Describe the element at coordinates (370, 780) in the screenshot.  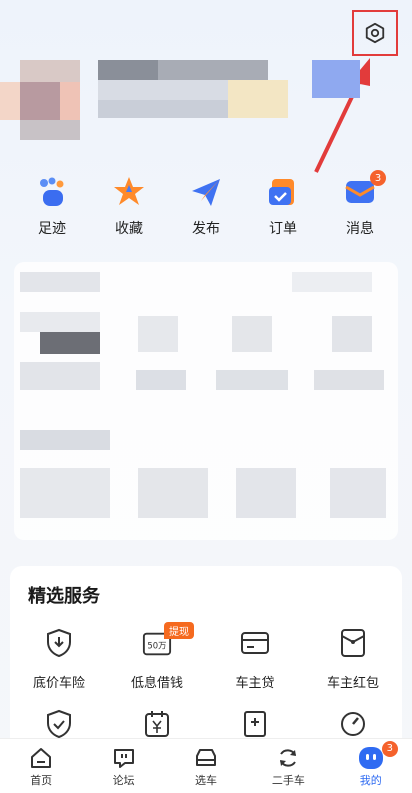
I see `nav-label: 我的` at that location.